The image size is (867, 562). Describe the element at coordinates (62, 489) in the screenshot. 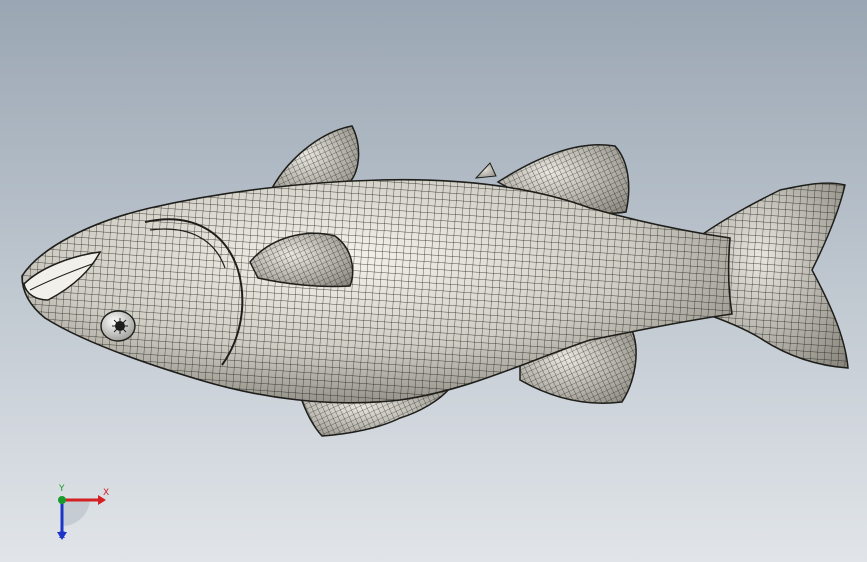

I see `triad-y-label: Y` at that location.